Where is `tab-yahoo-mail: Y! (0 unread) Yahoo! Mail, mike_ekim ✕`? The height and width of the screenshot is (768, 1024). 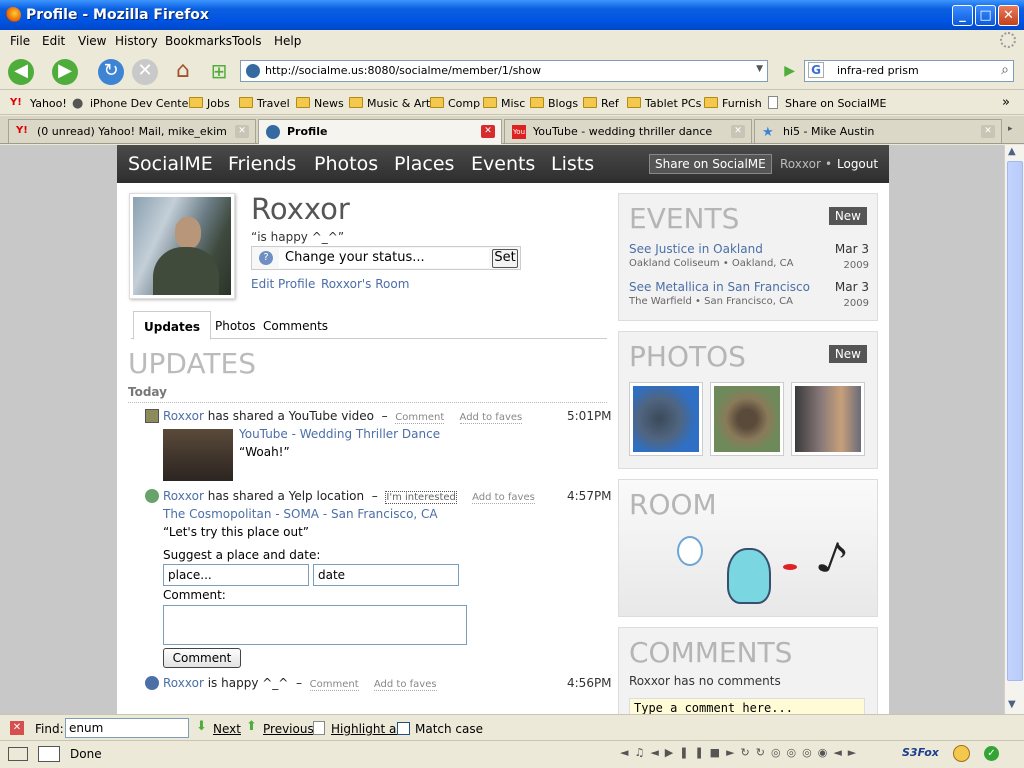
tab-yahoo-mail: Y! (0 unread) Yahoo! Mail, mike_ekim ✕ is located at coordinates (132, 131).